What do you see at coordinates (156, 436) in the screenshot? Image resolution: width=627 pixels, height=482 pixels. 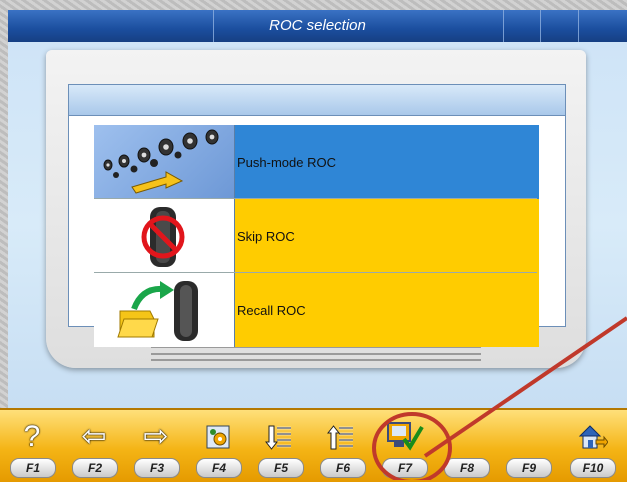 I see `arrow-right-icon: ⇨` at bounding box center [156, 436].